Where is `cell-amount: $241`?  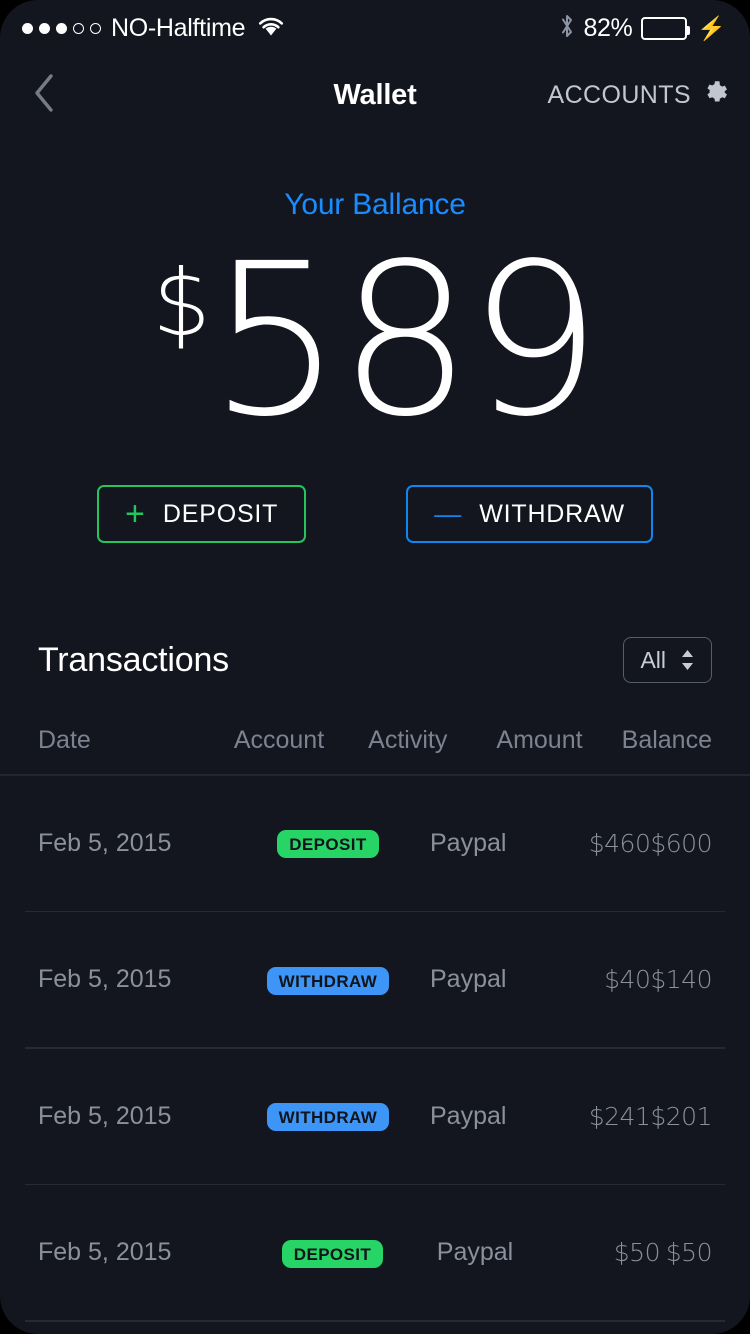 cell-amount: $241 is located at coordinates (619, 1116).